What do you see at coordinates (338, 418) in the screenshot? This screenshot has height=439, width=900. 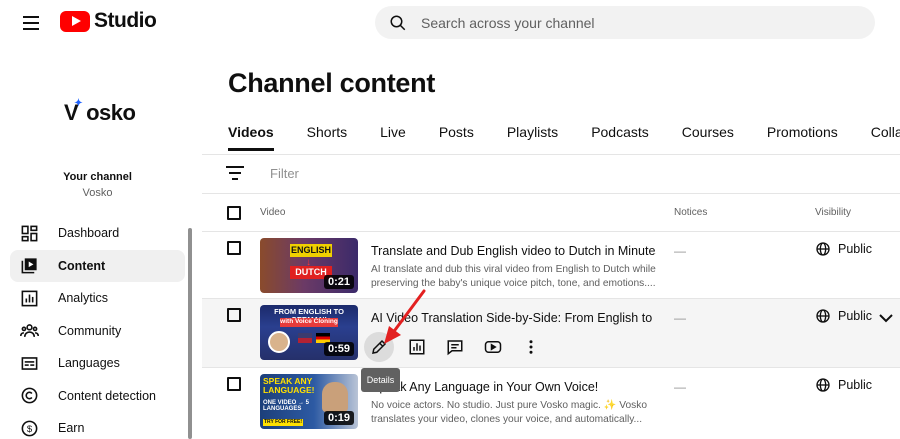 I see `video-duration: 0:19` at bounding box center [338, 418].